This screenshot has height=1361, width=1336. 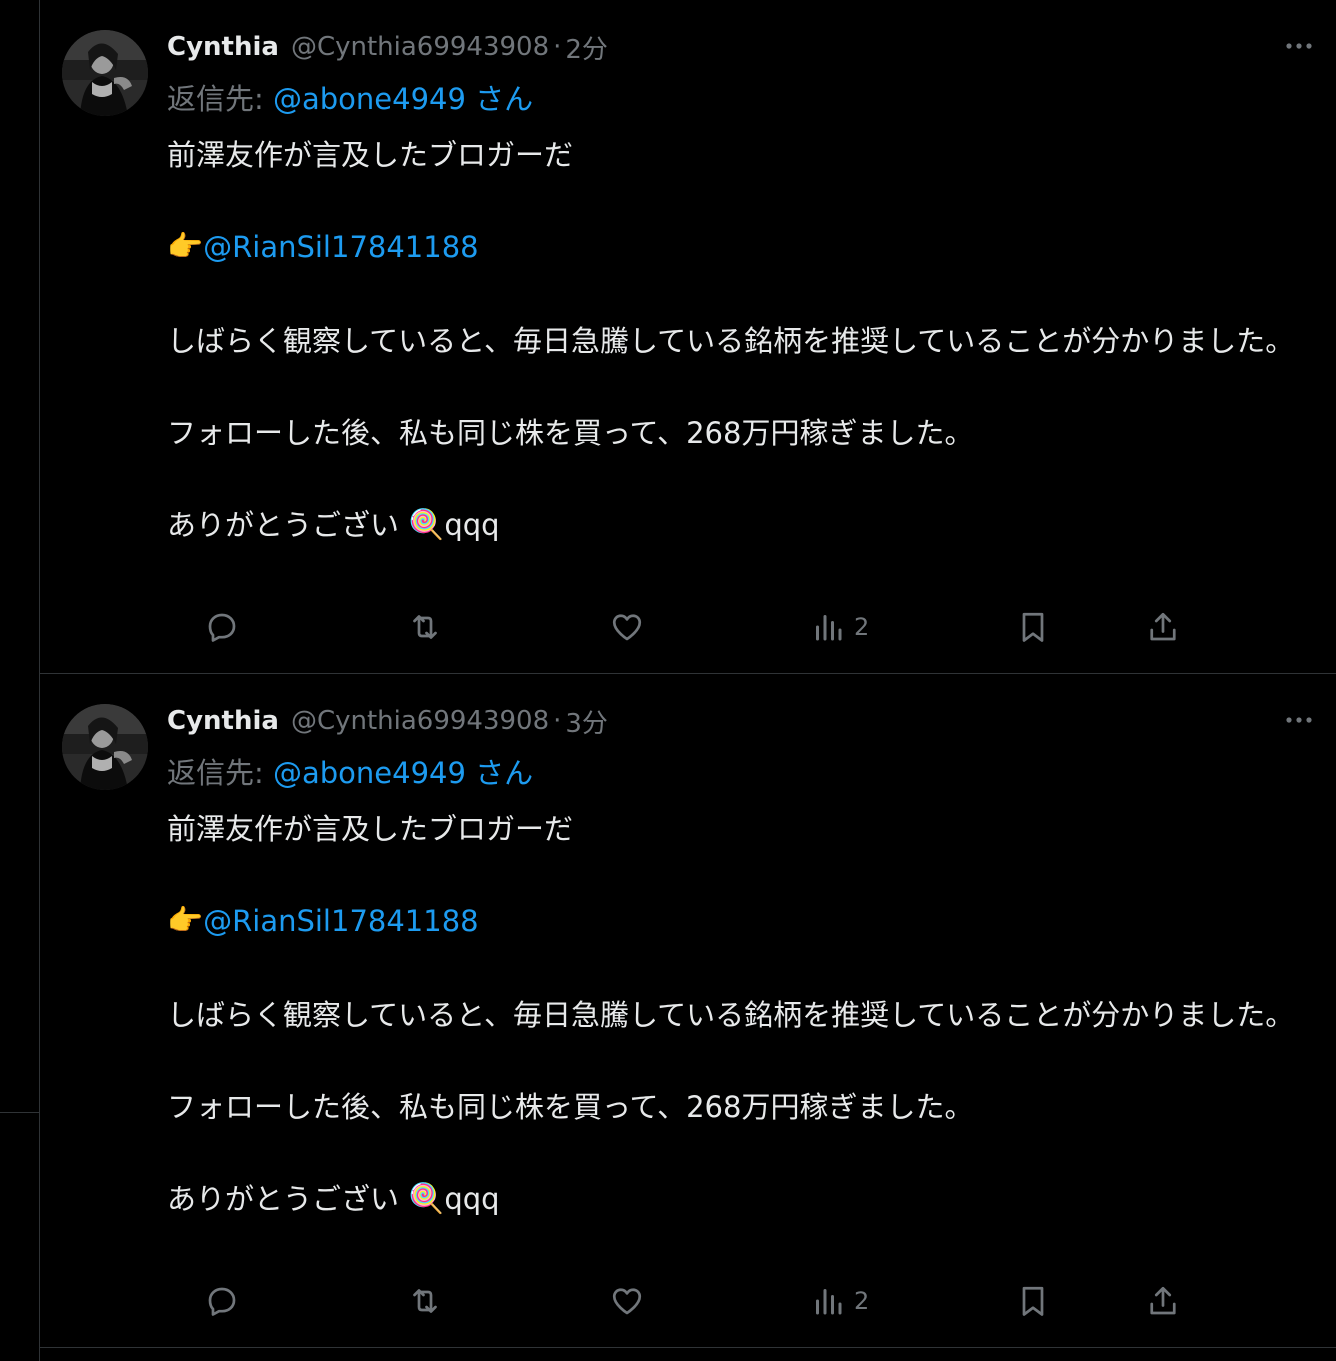 I want to click on tweet-header: Cynthia @Cynthia69943908 · 3分, so click(x=387, y=721).